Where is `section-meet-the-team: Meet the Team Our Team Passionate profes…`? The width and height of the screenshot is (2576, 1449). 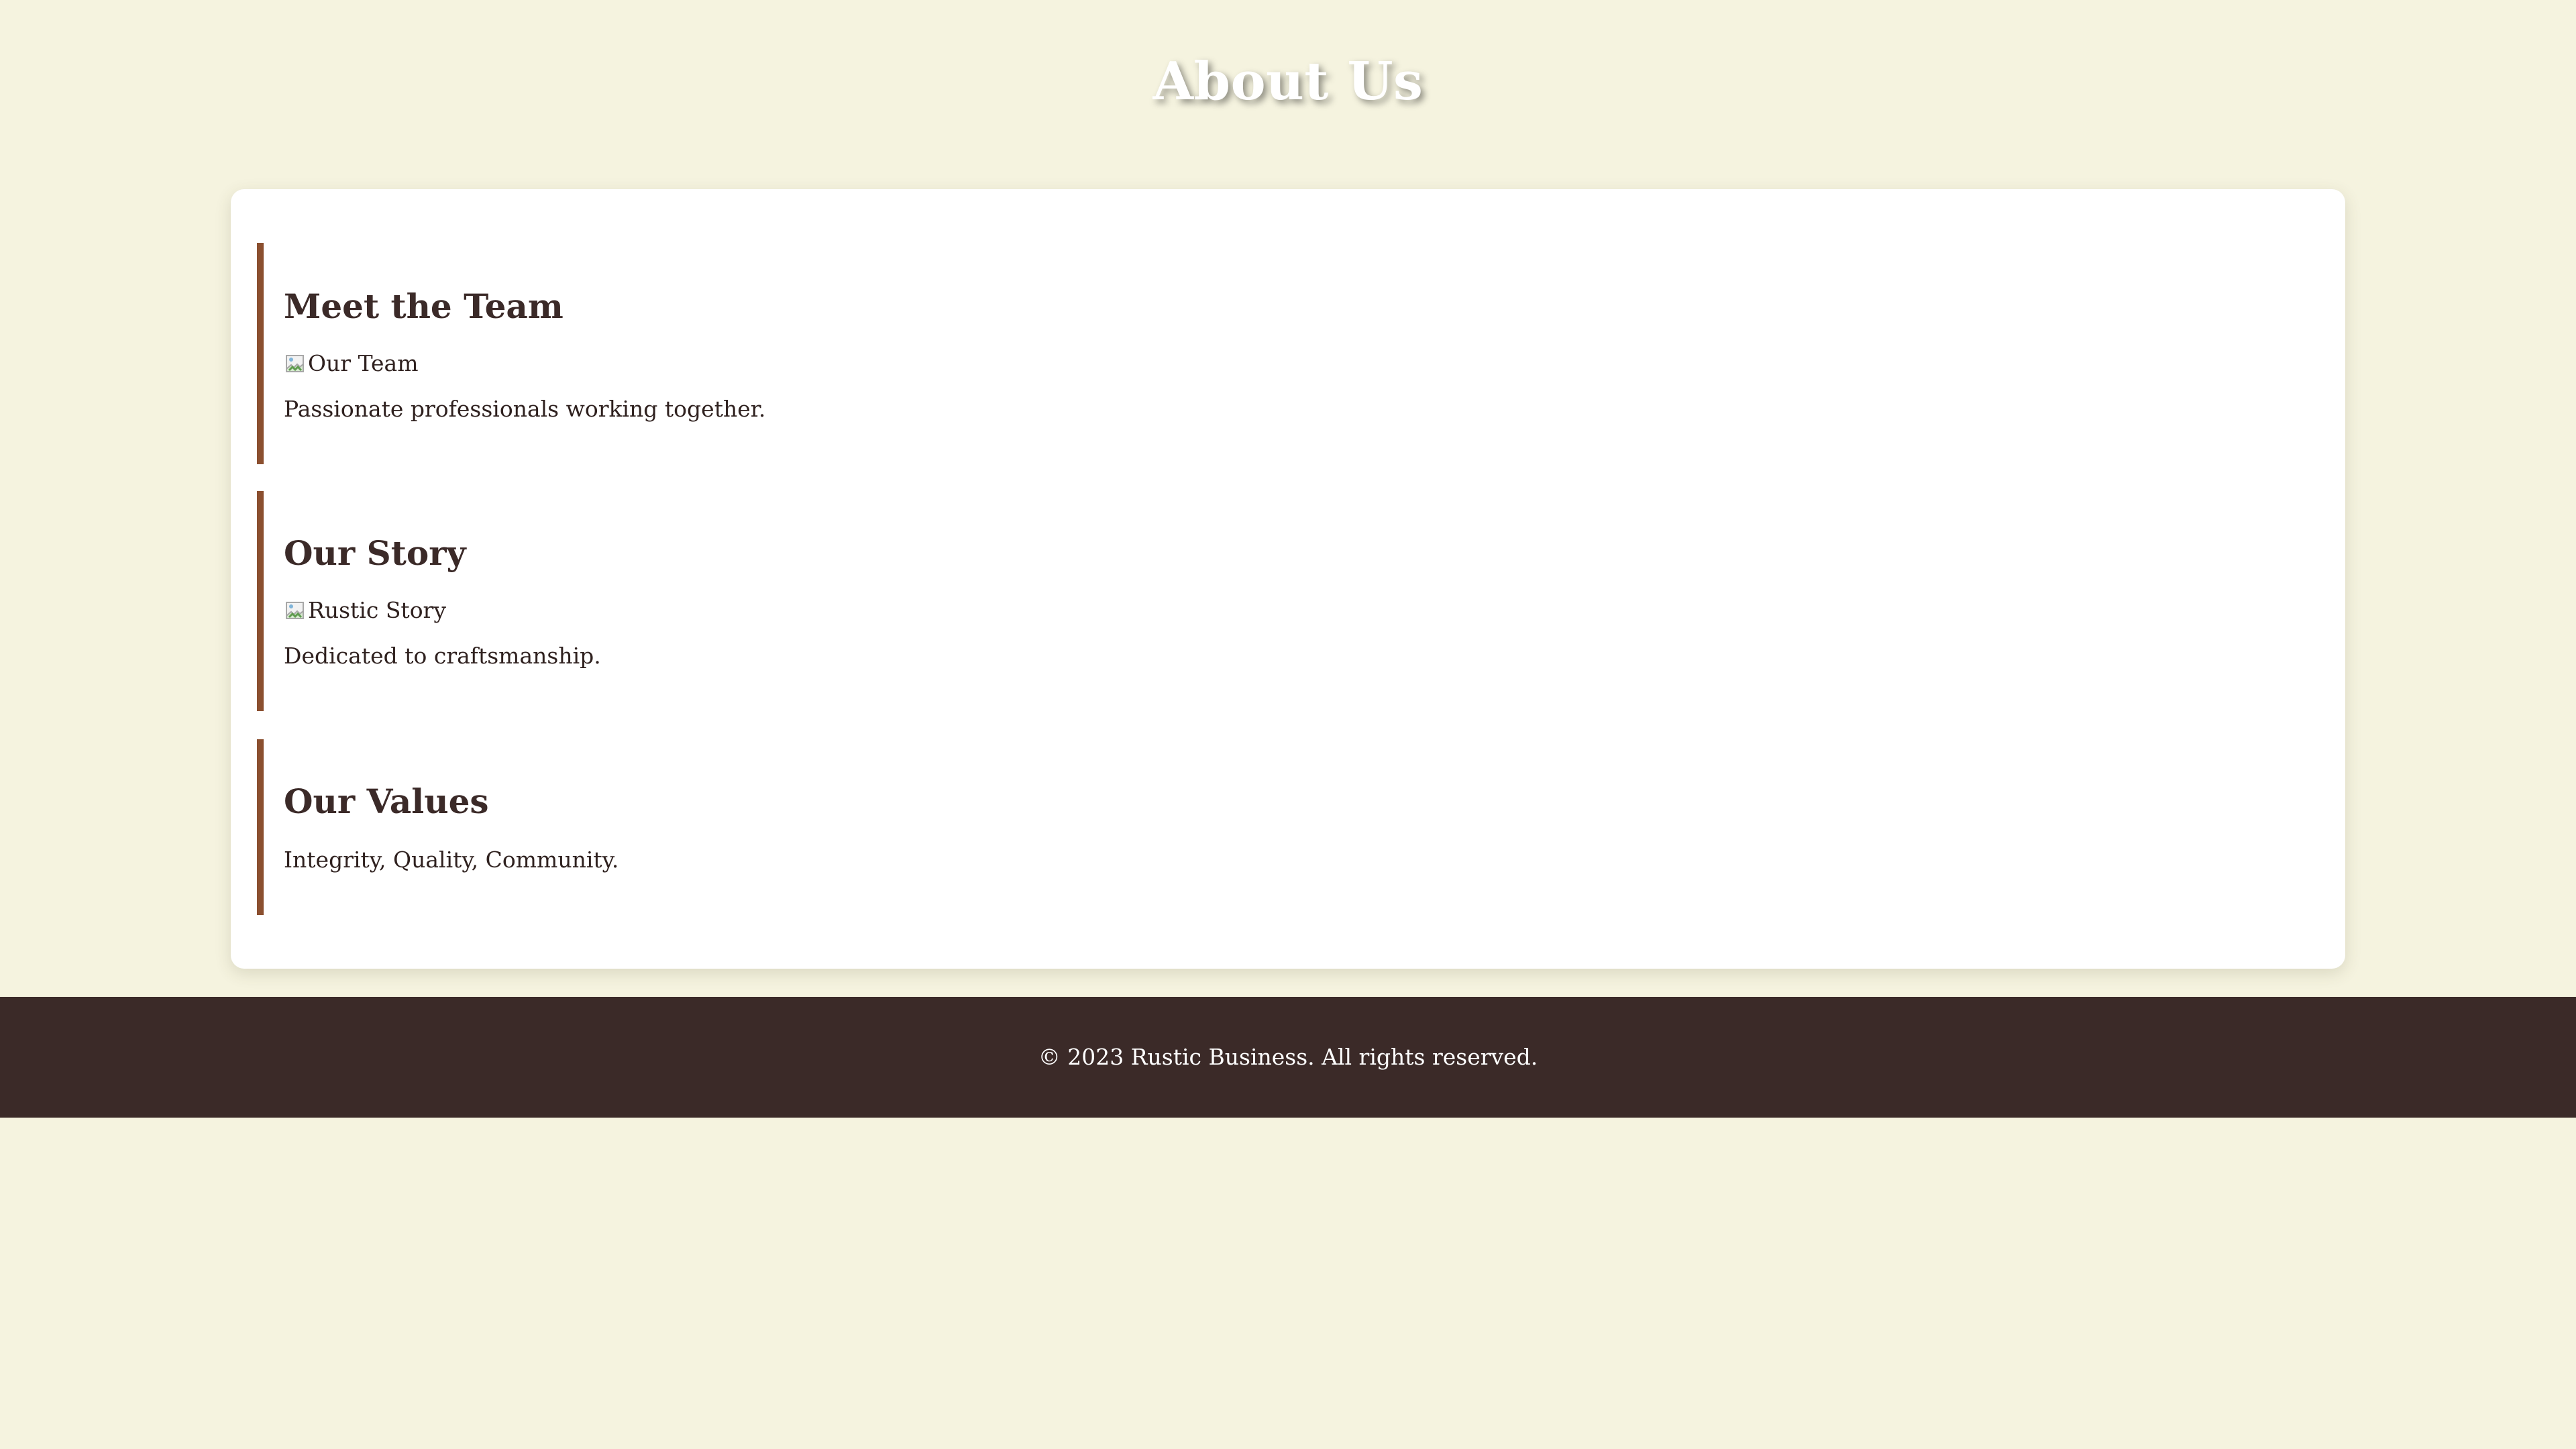
section-meet-the-team: Meet the Team Our Team Passionate profes… is located at coordinates (1286, 353).